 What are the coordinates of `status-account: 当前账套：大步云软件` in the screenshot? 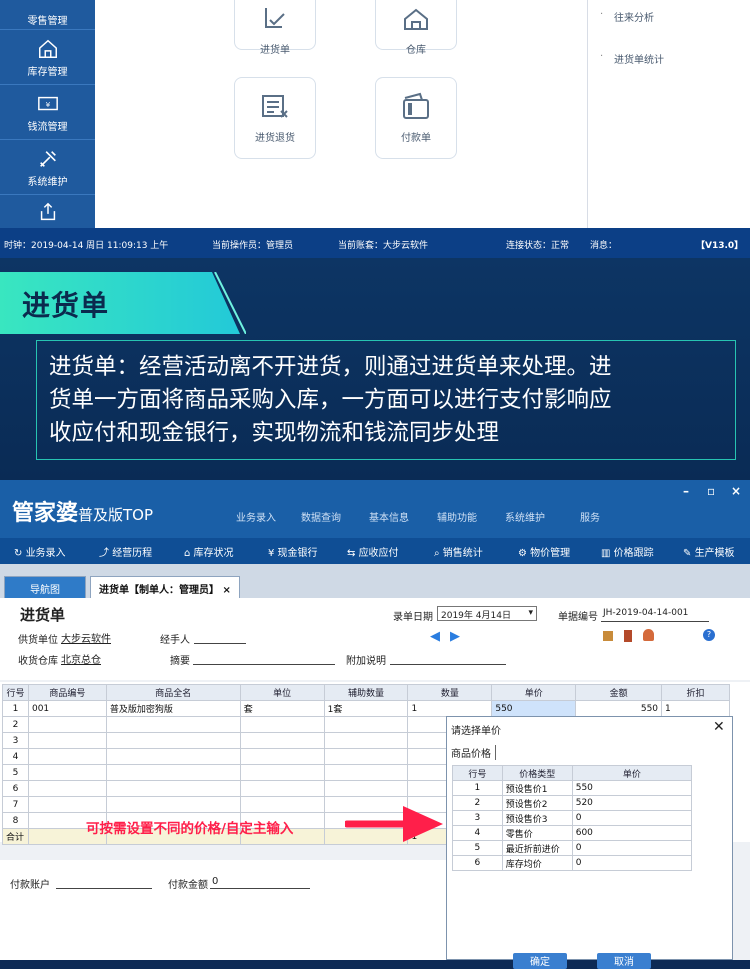 It's located at (383, 246).